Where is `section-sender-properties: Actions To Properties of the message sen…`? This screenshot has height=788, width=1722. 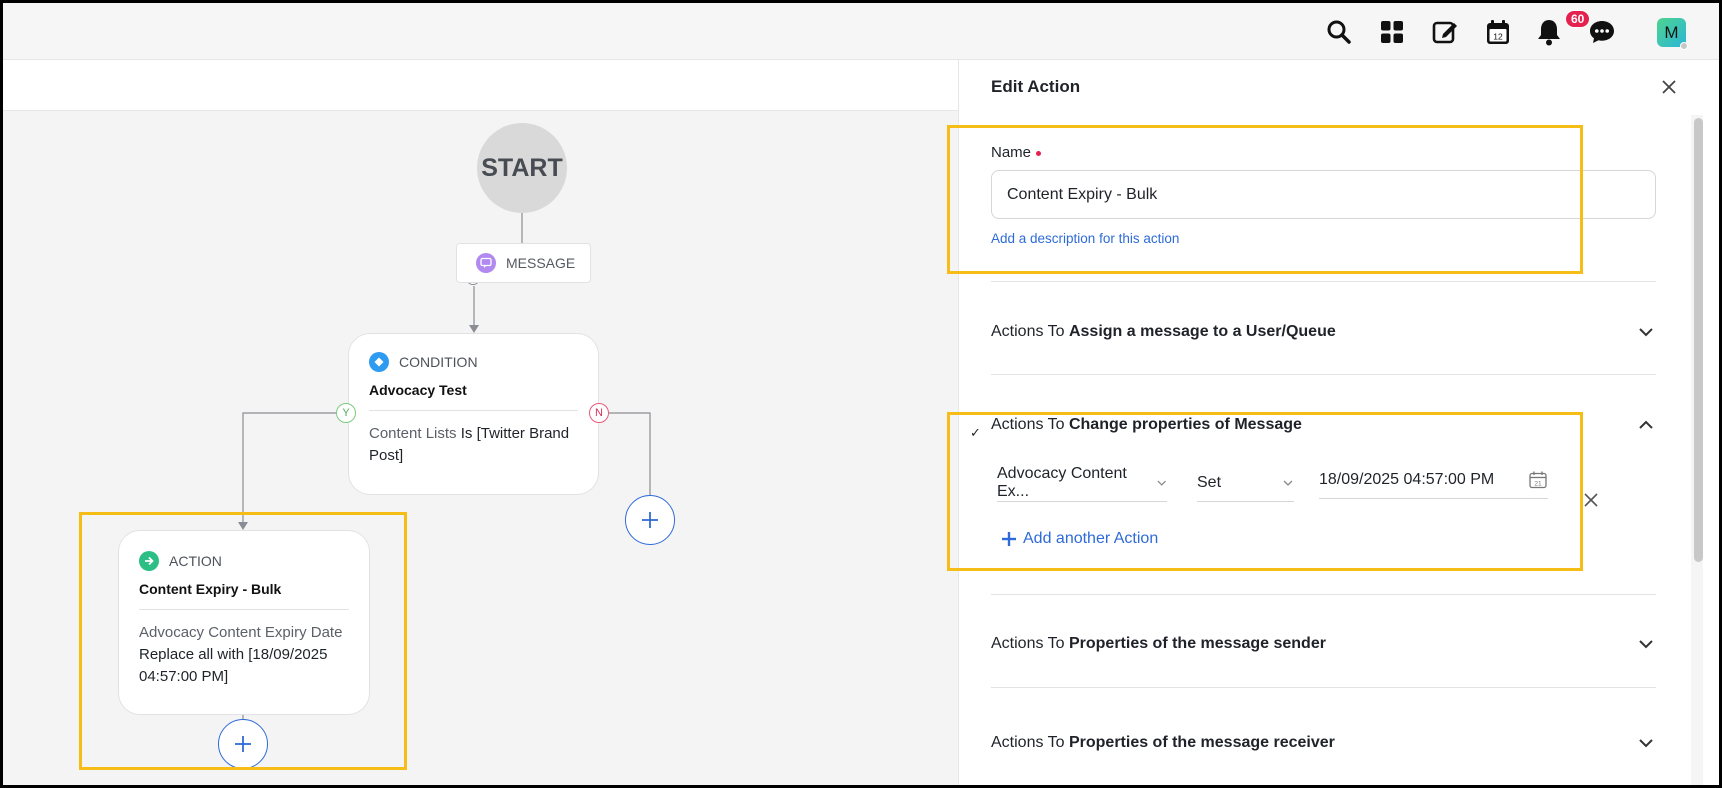 section-sender-properties: Actions To Properties of the message sen… is located at coordinates (1323, 644).